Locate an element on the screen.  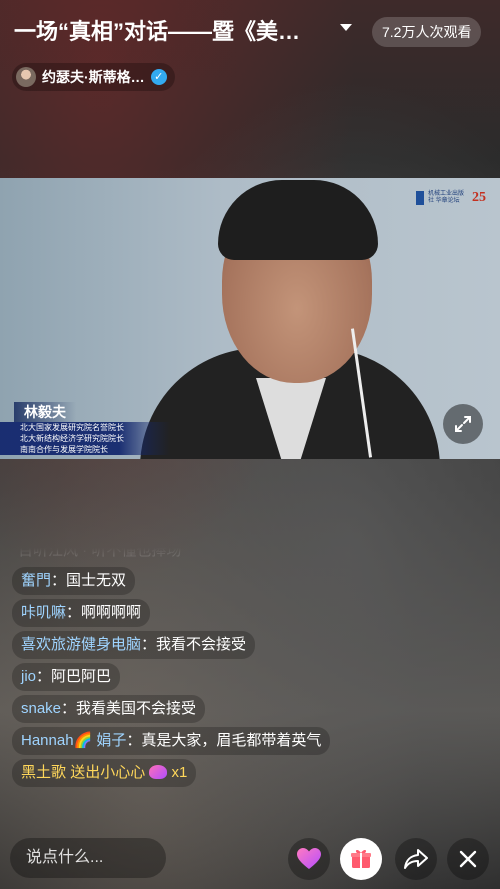
publisher-logo: 机械工业出版社 华章论坛 25 is located at coordinates (451, 198).